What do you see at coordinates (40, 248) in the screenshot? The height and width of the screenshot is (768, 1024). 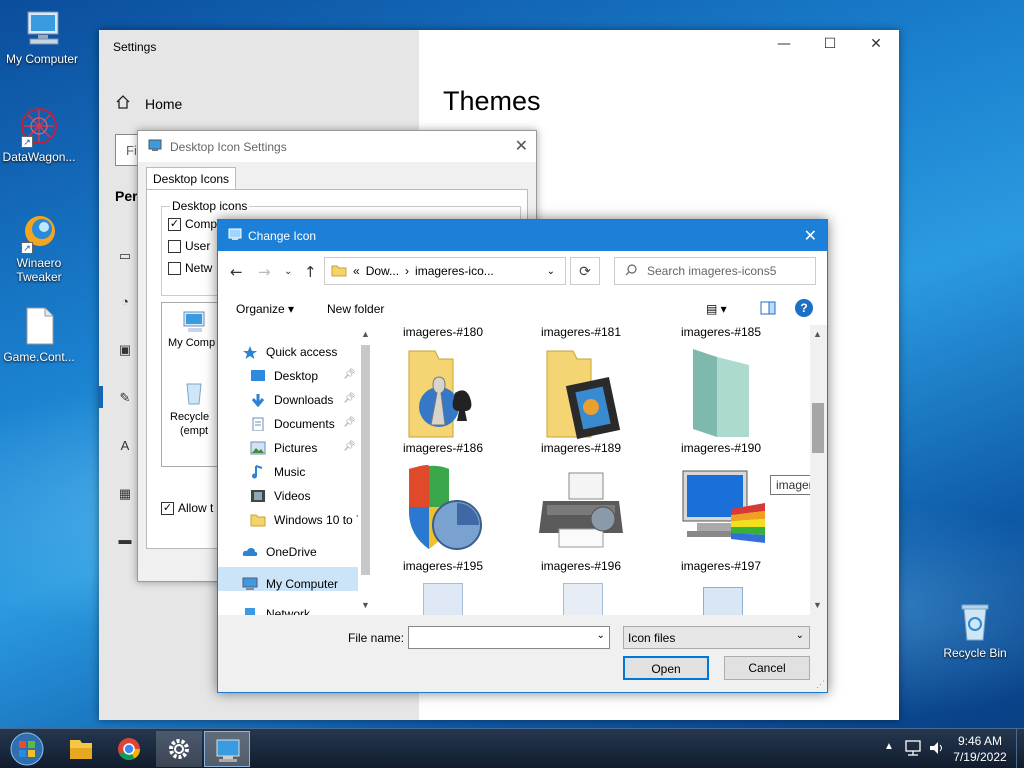 I see `desktop-icon-winaero: ↗ Winaero Tweaker` at bounding box center [40, 248].